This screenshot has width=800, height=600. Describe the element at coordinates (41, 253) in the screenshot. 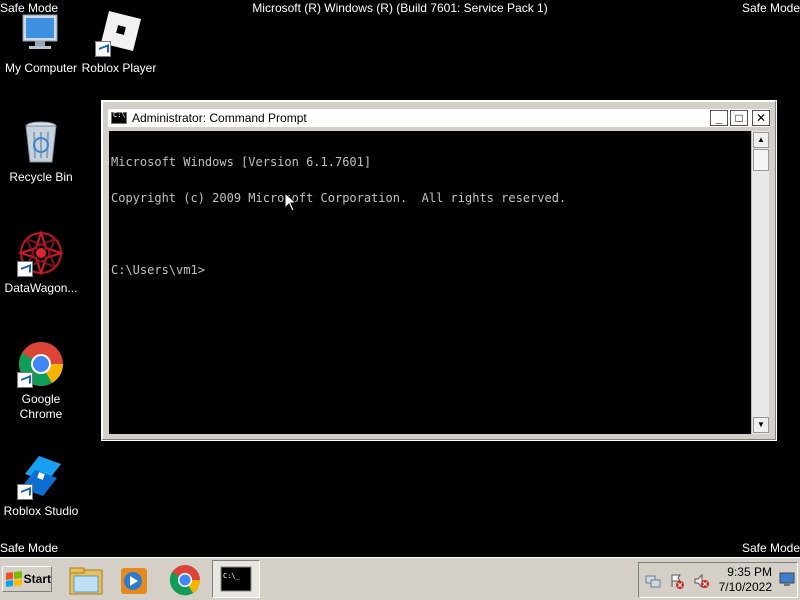

I see `datawagon-icon` at that location.